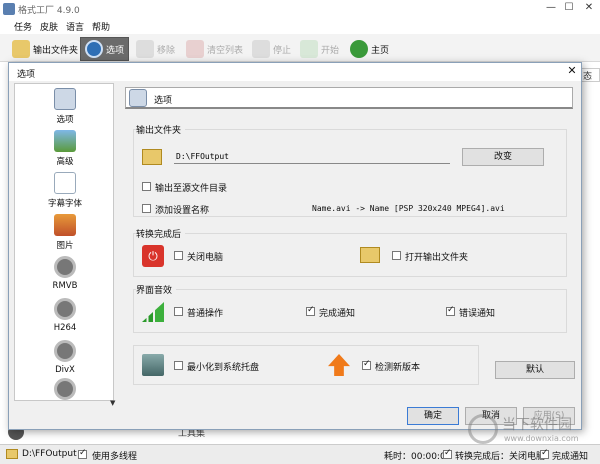 The width and height of the screenshot is (600, 464). I want to click on options-header-icon, so click(138, 98).